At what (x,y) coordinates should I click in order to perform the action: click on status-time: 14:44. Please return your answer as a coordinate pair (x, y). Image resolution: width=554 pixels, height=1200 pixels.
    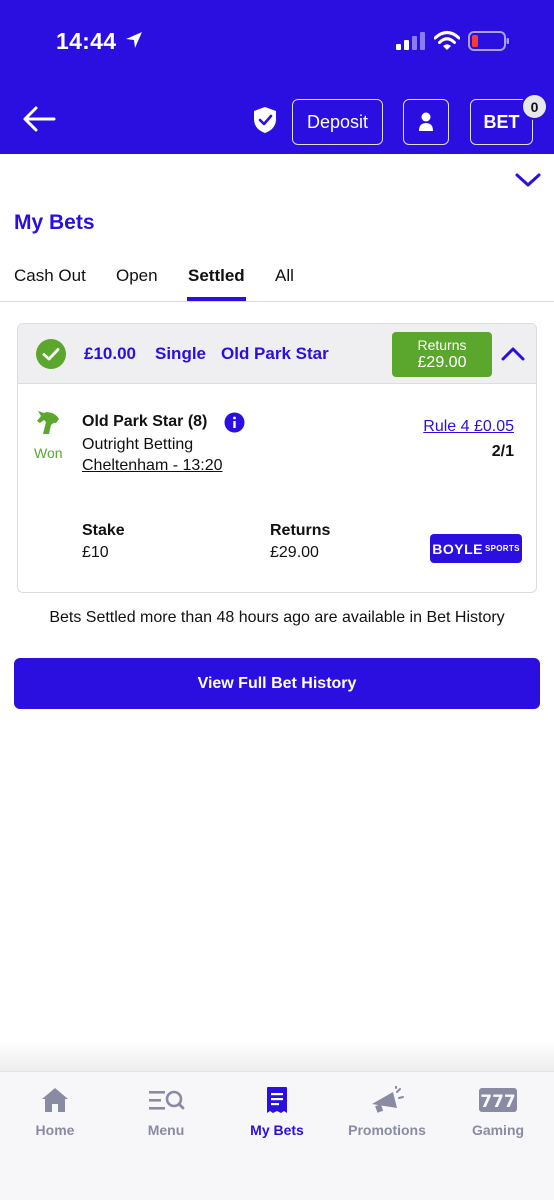
    Looking at the image, I should click on (86, 41).